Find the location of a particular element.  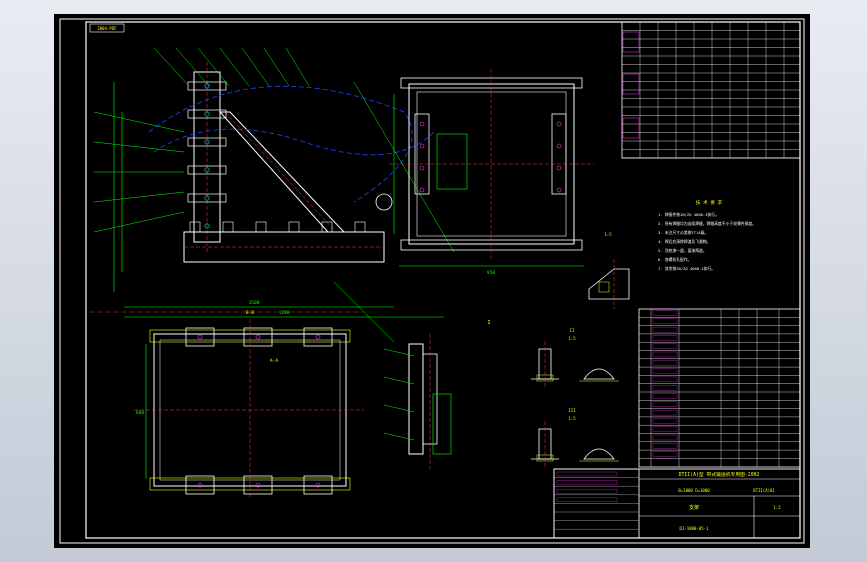

side-dim-box is located at coordinates (452, 161).